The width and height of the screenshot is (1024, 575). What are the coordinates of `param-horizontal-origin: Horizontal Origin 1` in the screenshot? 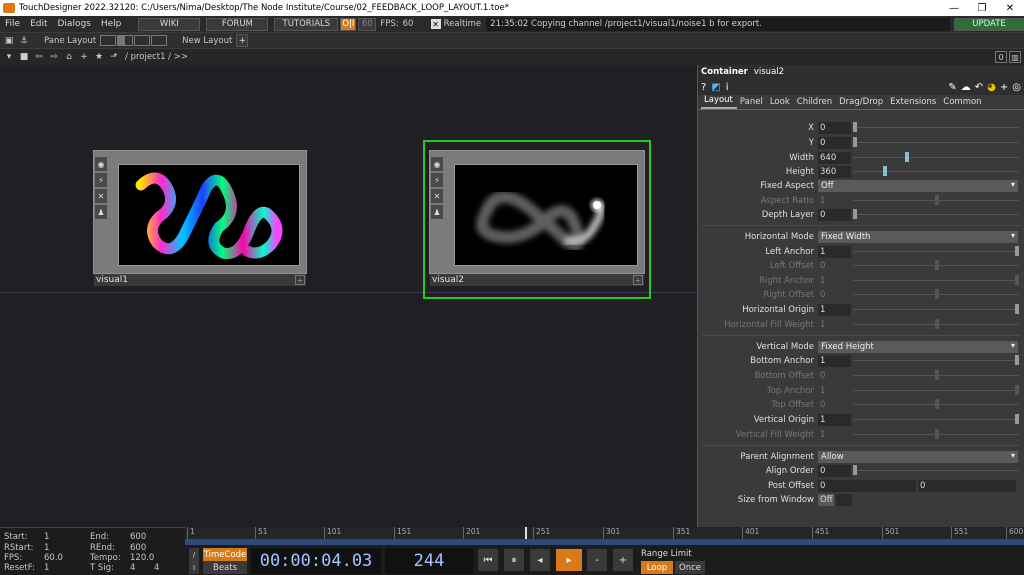 It's located at (861, 309).